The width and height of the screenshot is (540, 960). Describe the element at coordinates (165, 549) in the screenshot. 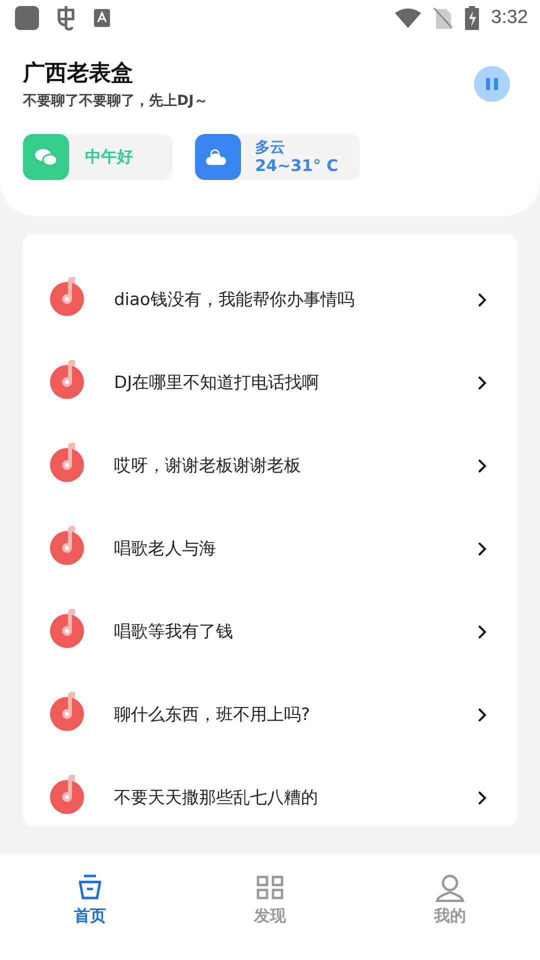

I see `track-title: 唱歌老人与海` at that location.